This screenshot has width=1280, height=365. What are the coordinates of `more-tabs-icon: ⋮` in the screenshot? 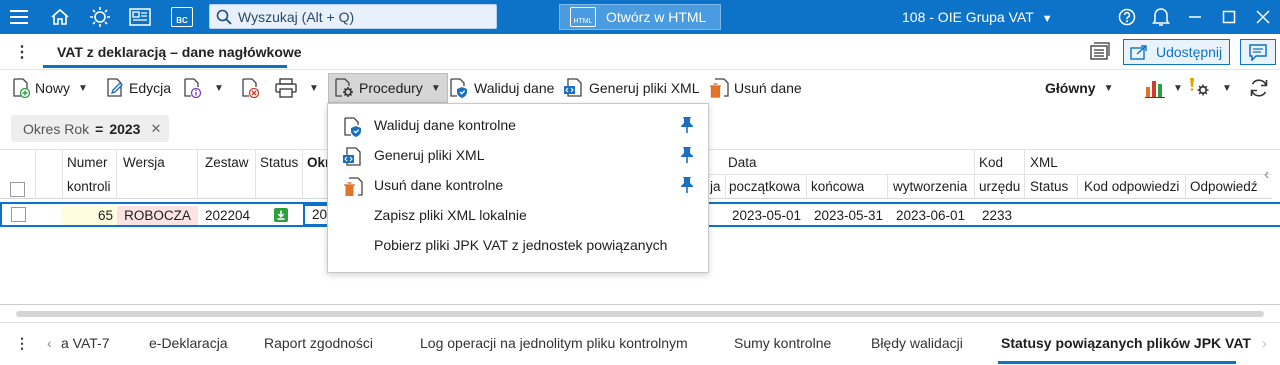 It's located at (22, 343).